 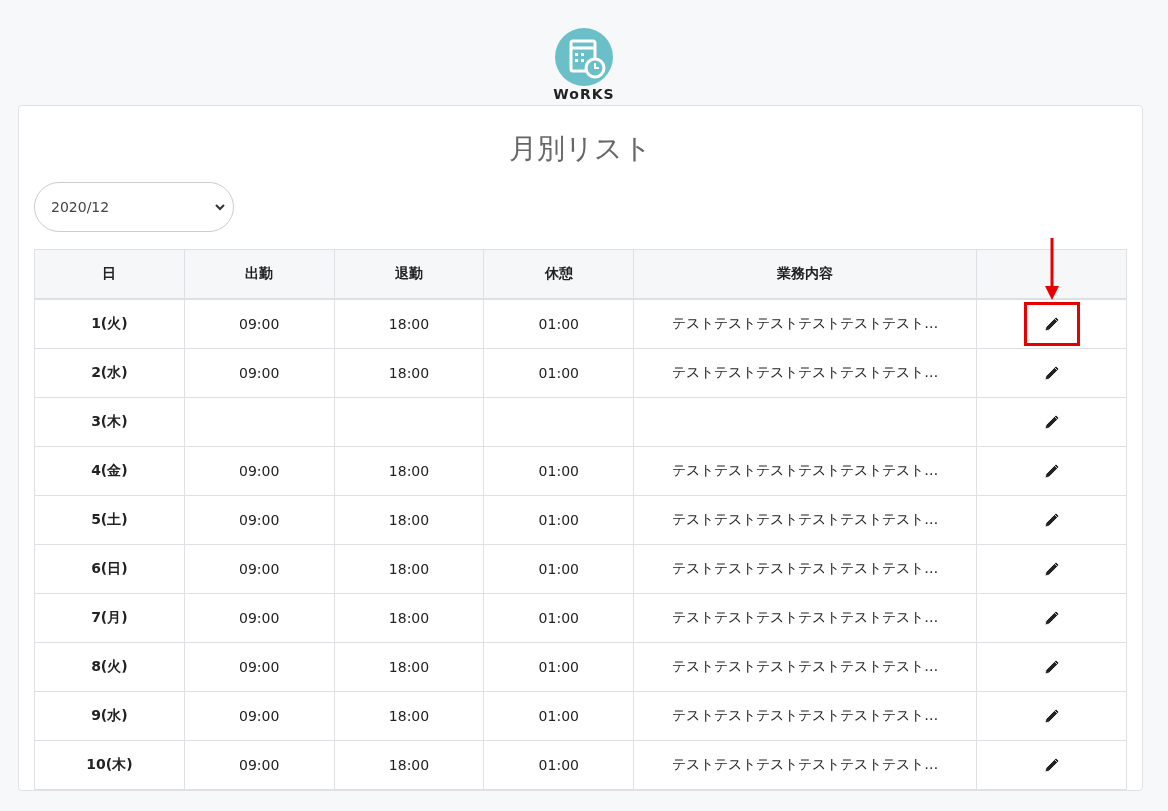 I want to click on calendar-clock-icon, so click(x=584, y=57).